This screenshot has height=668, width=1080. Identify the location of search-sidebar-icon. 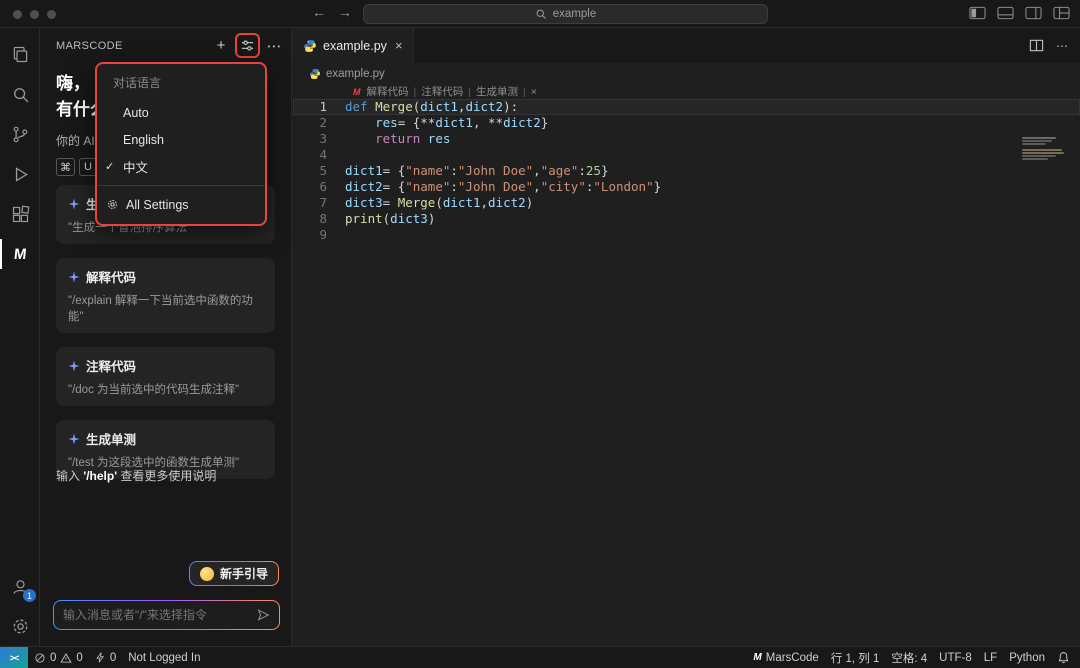
(20, 94).